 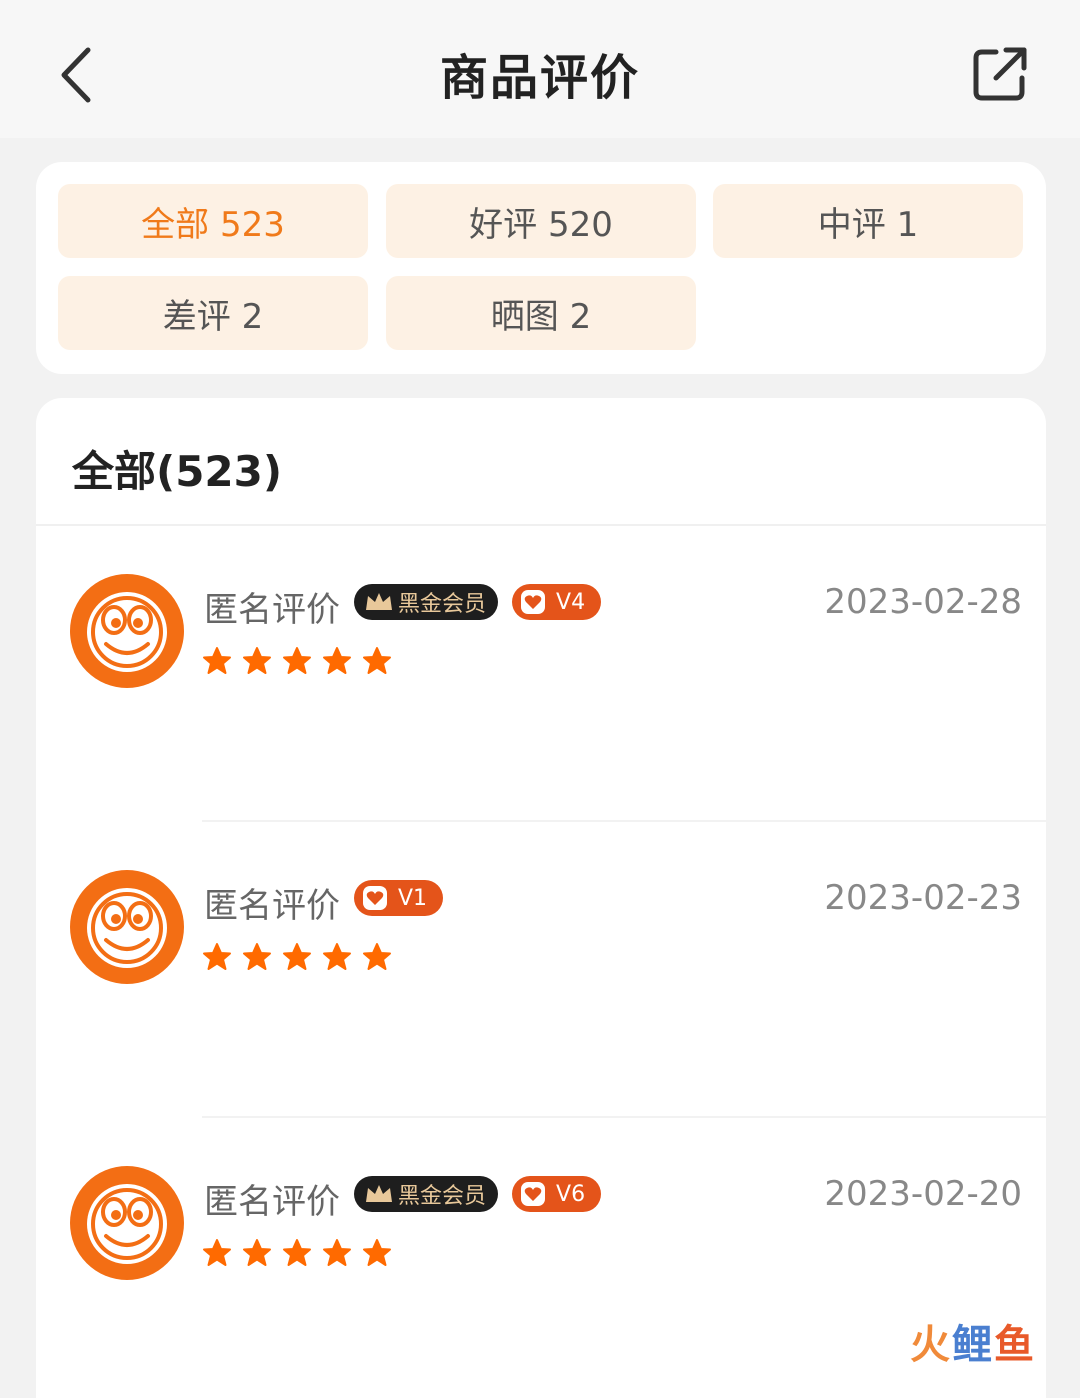 I want to click on member-badges: 黑金会员 V6, so click(x=478, y=1194).